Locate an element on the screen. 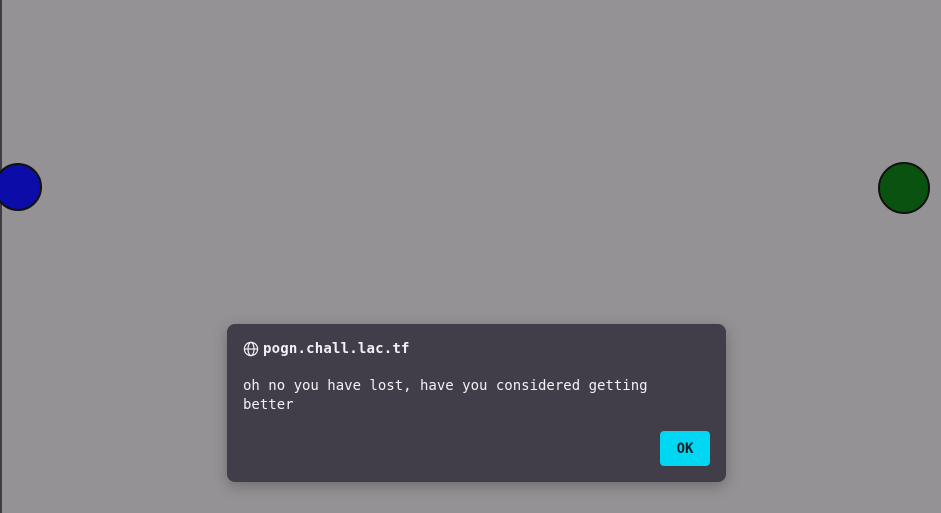 Image resolution: width=941 pixels, height=513 pixels. dialog-origin: pogn.chall.lac.tf is located at coordinates (336, 349).